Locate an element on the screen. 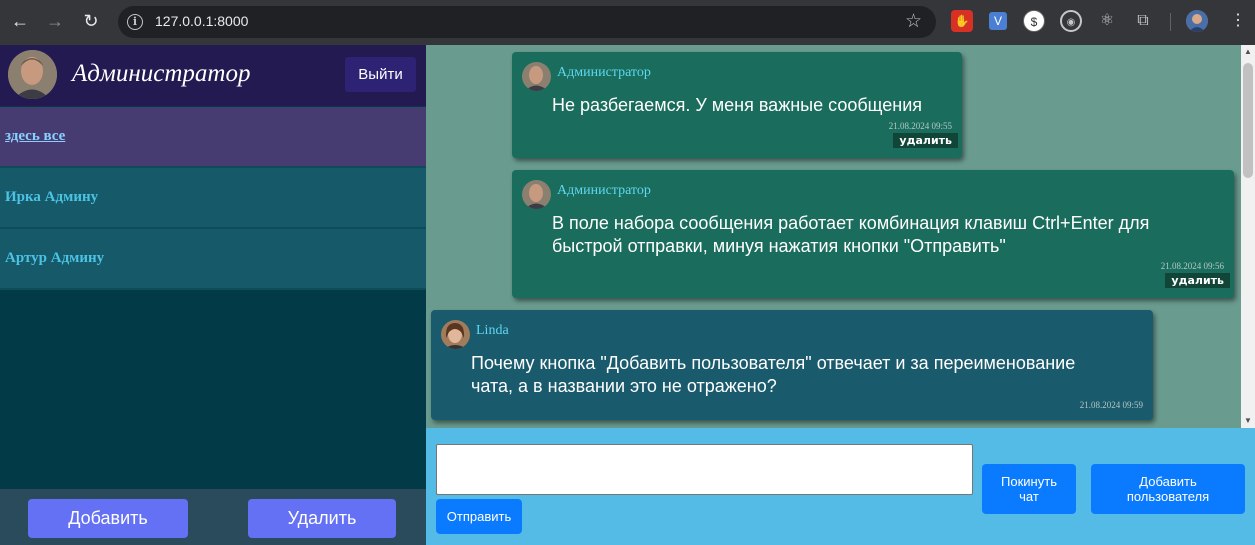  forward-arrow-icon: → is located at coordinates (55, 21).